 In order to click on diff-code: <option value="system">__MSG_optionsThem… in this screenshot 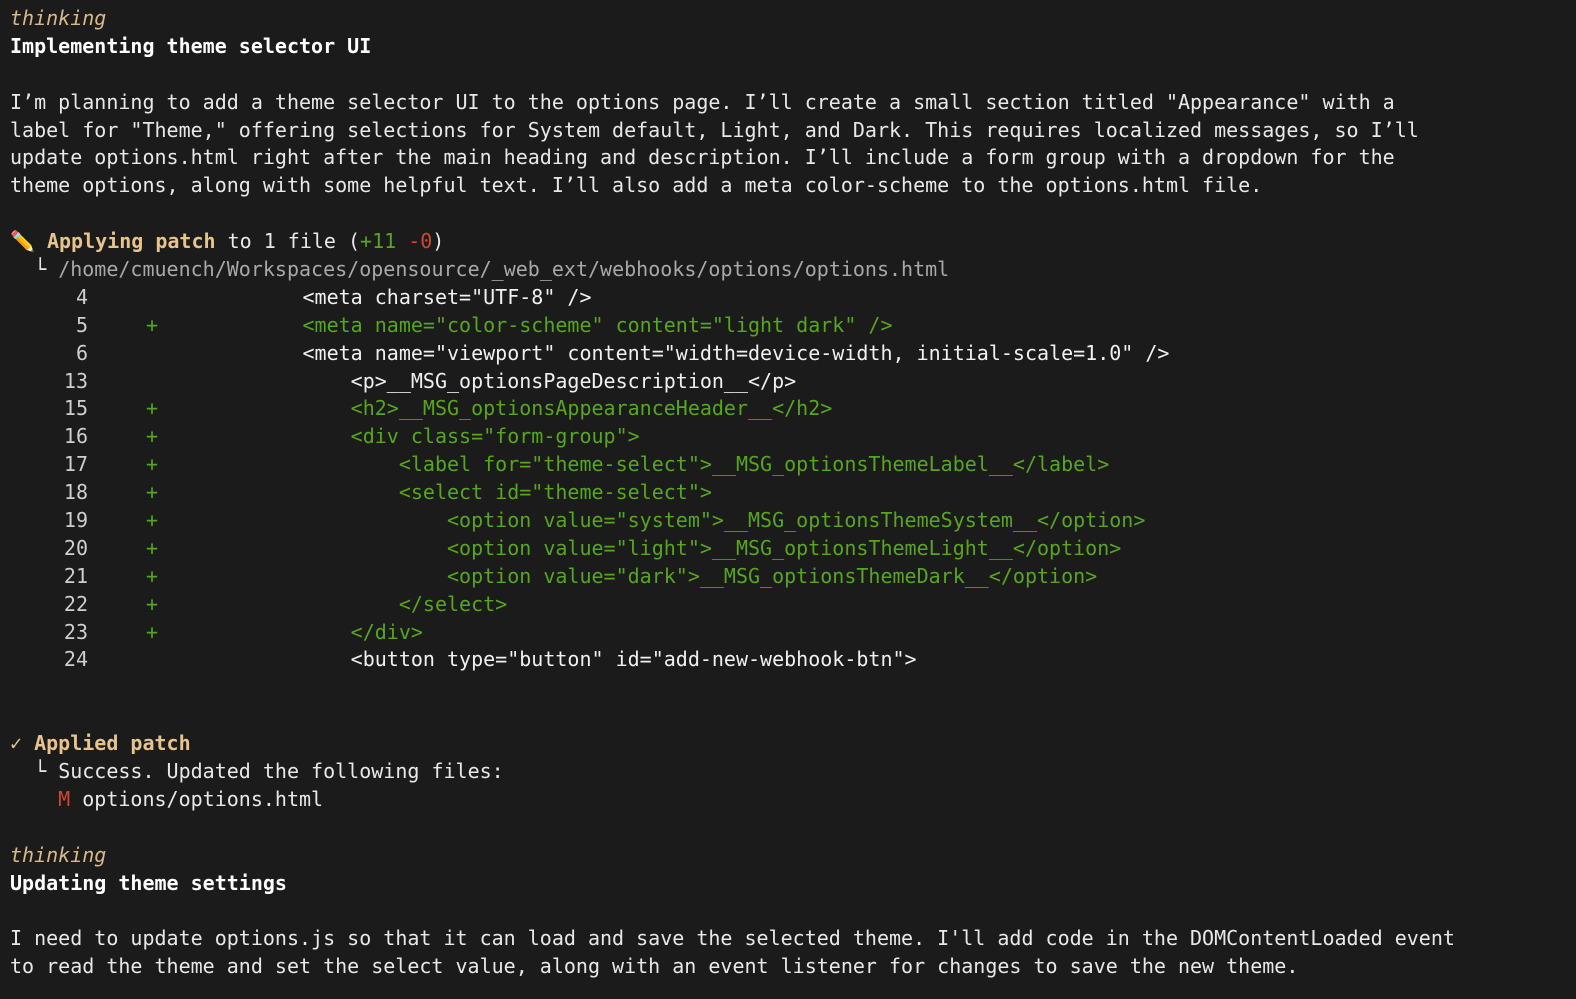, I will do `click(676, 520)`.